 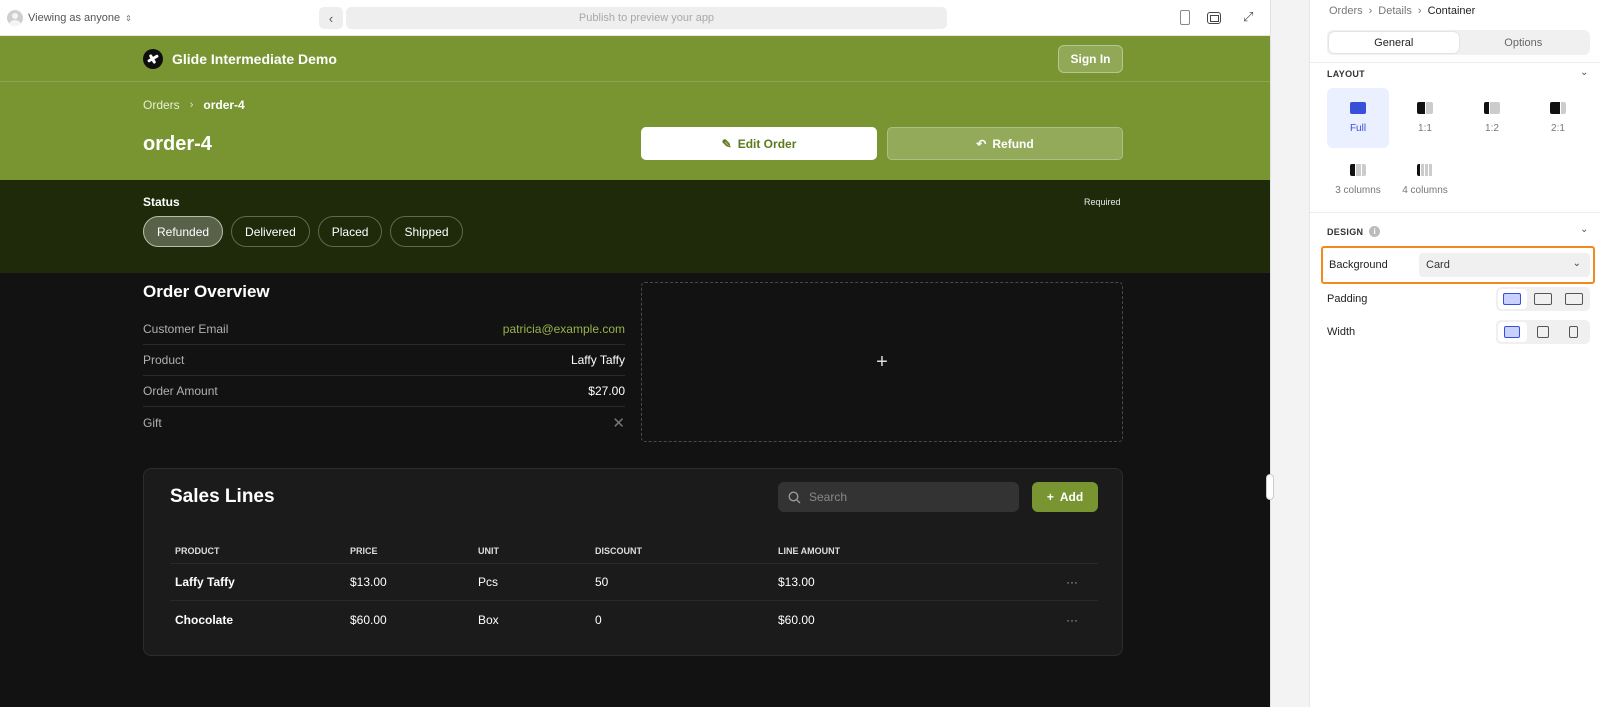 I want to click on sales-lines-title: Sales Lines, so click(x=222, y=496).